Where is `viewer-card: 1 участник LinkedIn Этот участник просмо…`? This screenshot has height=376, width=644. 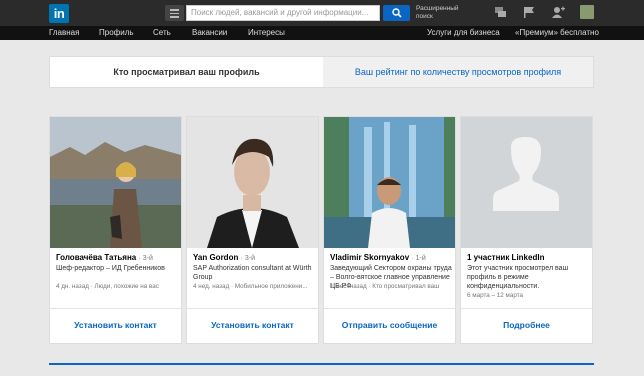
viewer-card: 1 участник LinkedIn Этот участник просмо… is located at coordinates (526, 230).